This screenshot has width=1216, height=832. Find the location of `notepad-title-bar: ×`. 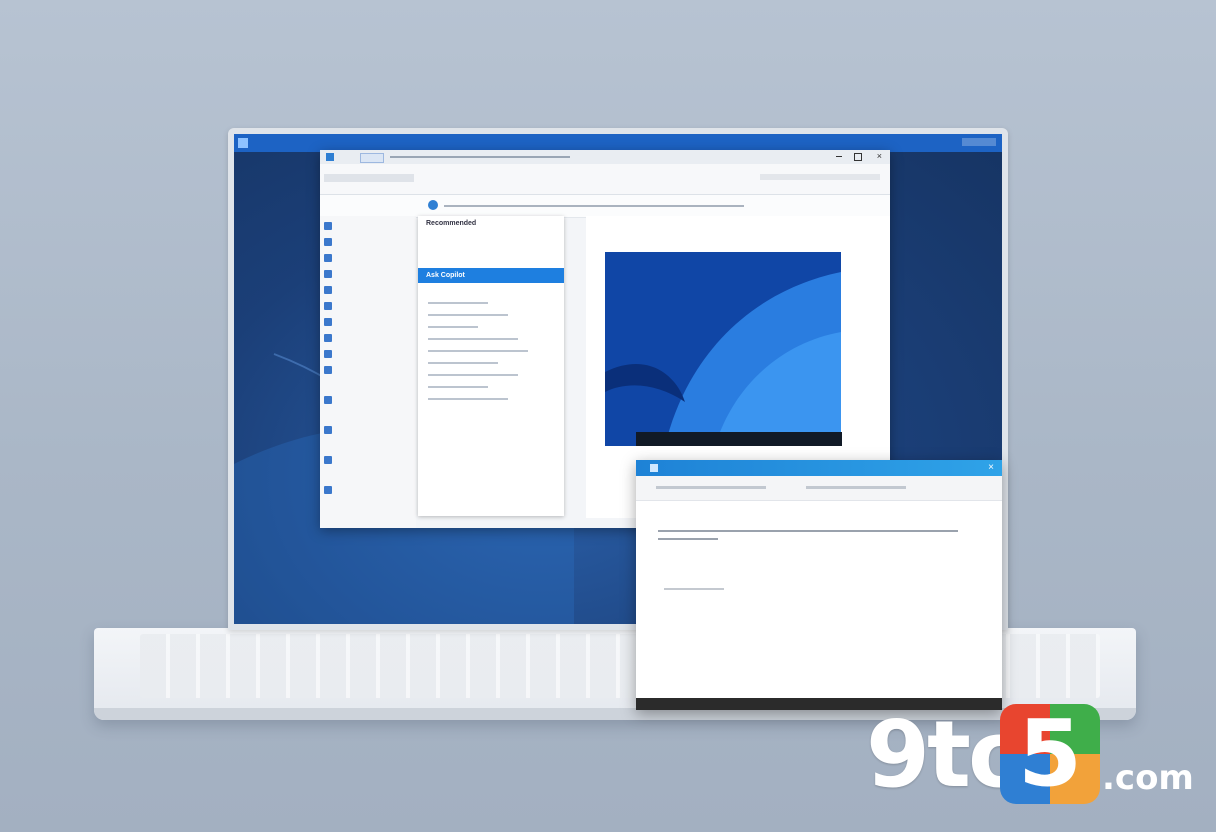

notepad-title-bar: × is located at coordinates (819, 468).